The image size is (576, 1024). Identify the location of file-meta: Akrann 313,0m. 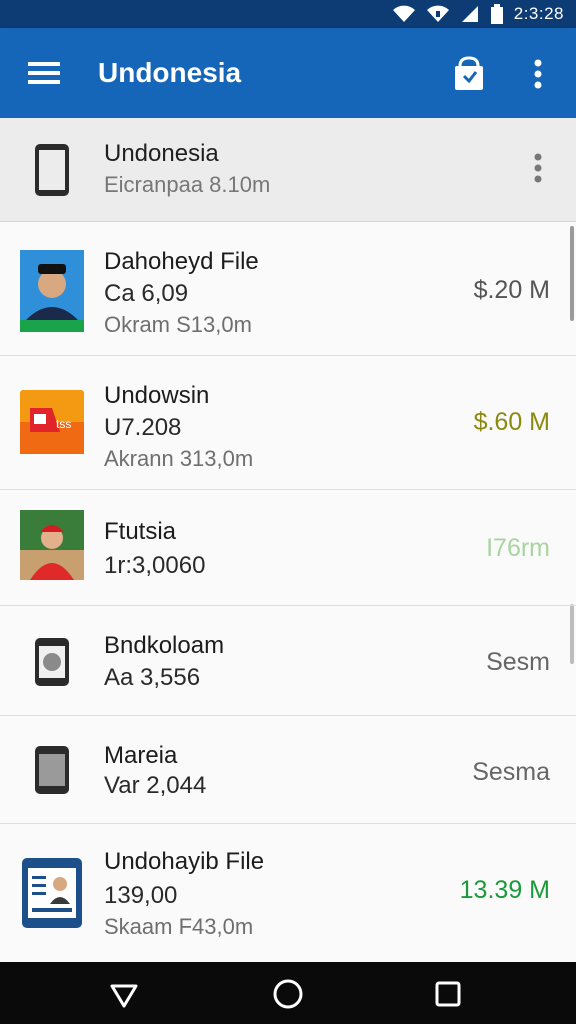
(179, 458).